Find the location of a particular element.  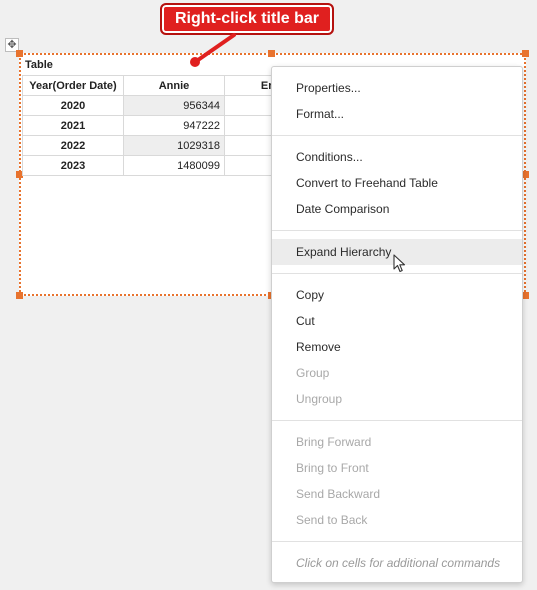

resize-handle-sw is located at coordinates (19, 295).